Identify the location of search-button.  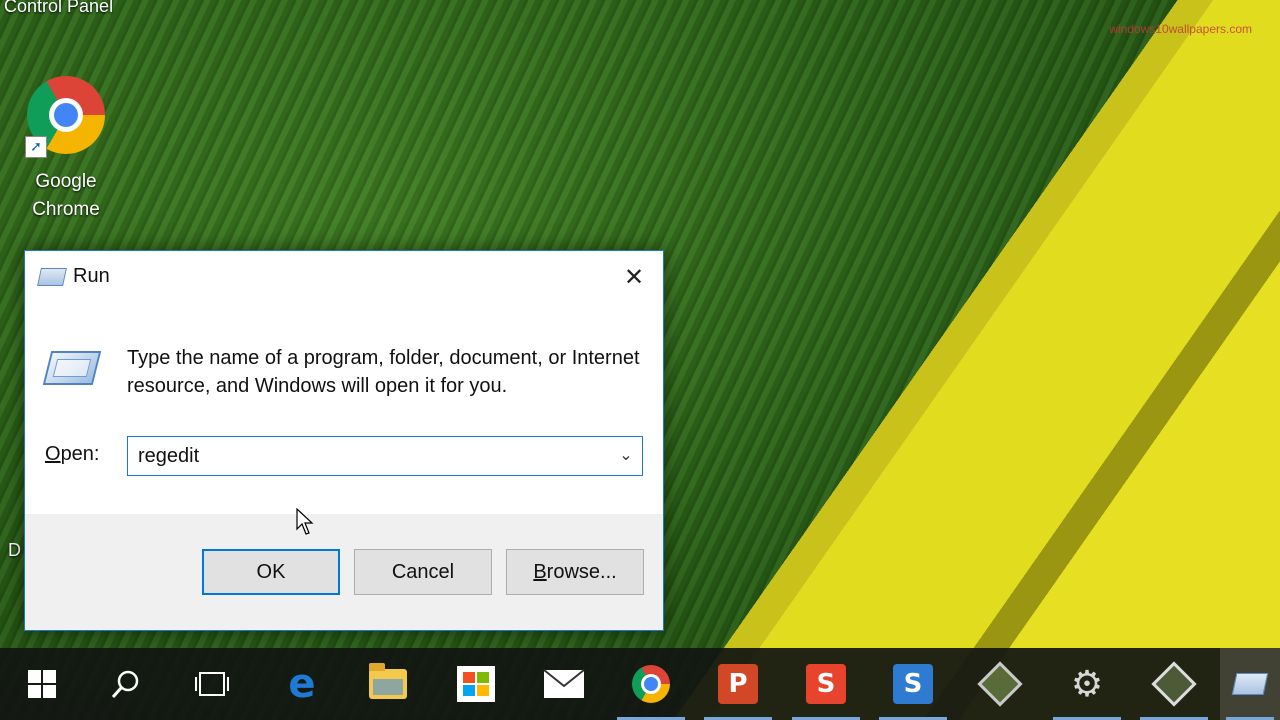
(126, 684).